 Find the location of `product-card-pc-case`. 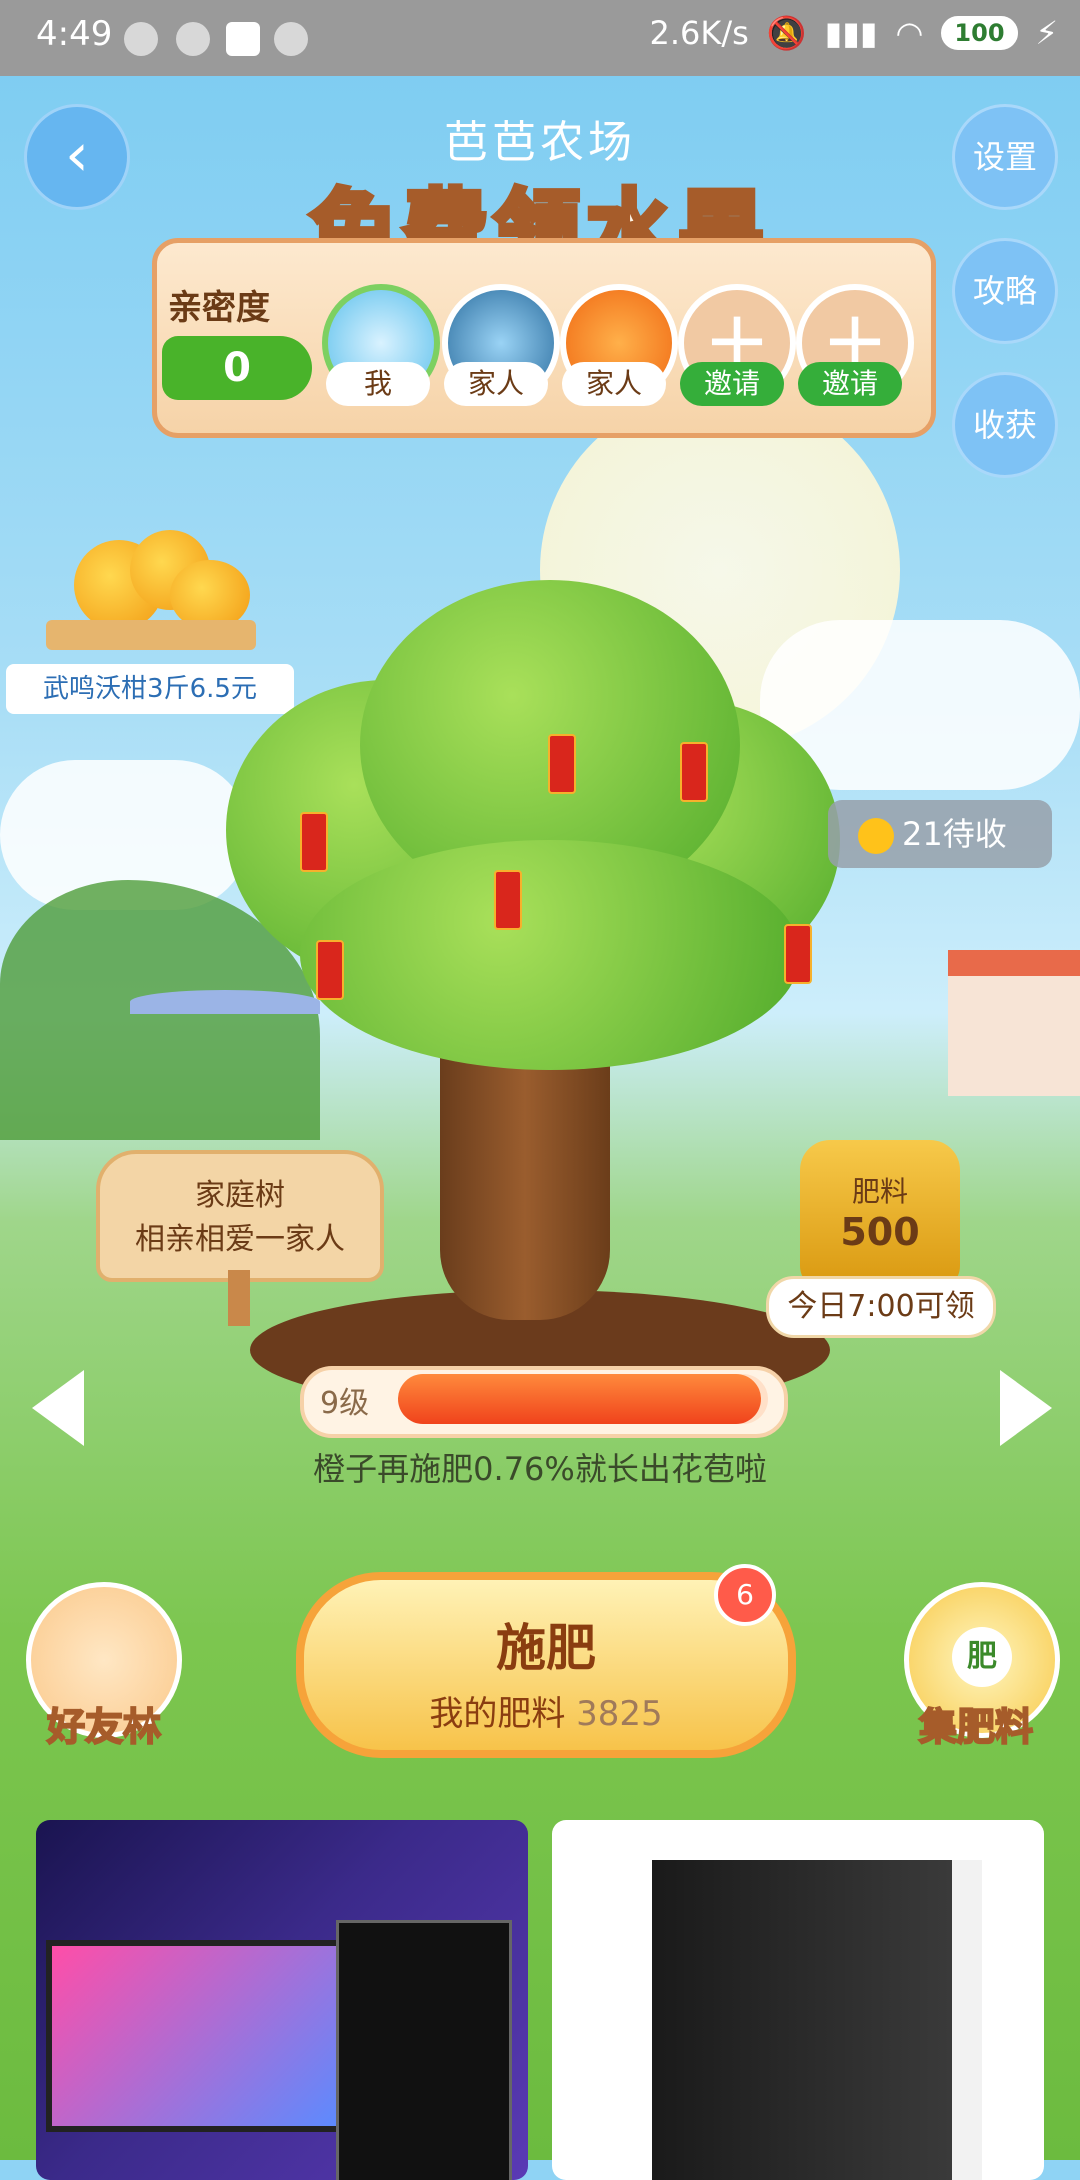

product-card-pc-case is located at coordinates (798, 2000).